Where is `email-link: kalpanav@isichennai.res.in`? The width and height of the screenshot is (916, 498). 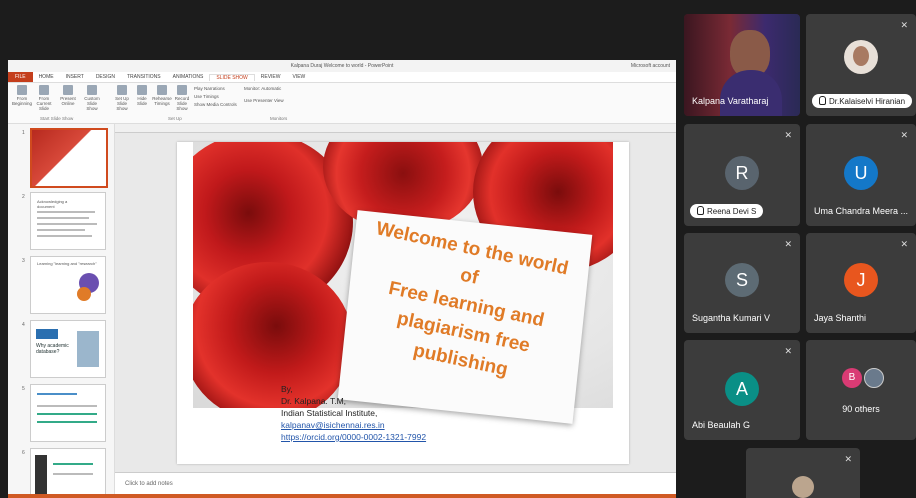
email-link: kalpanav@isichennai.res.in is located at coordinates (333, 425).